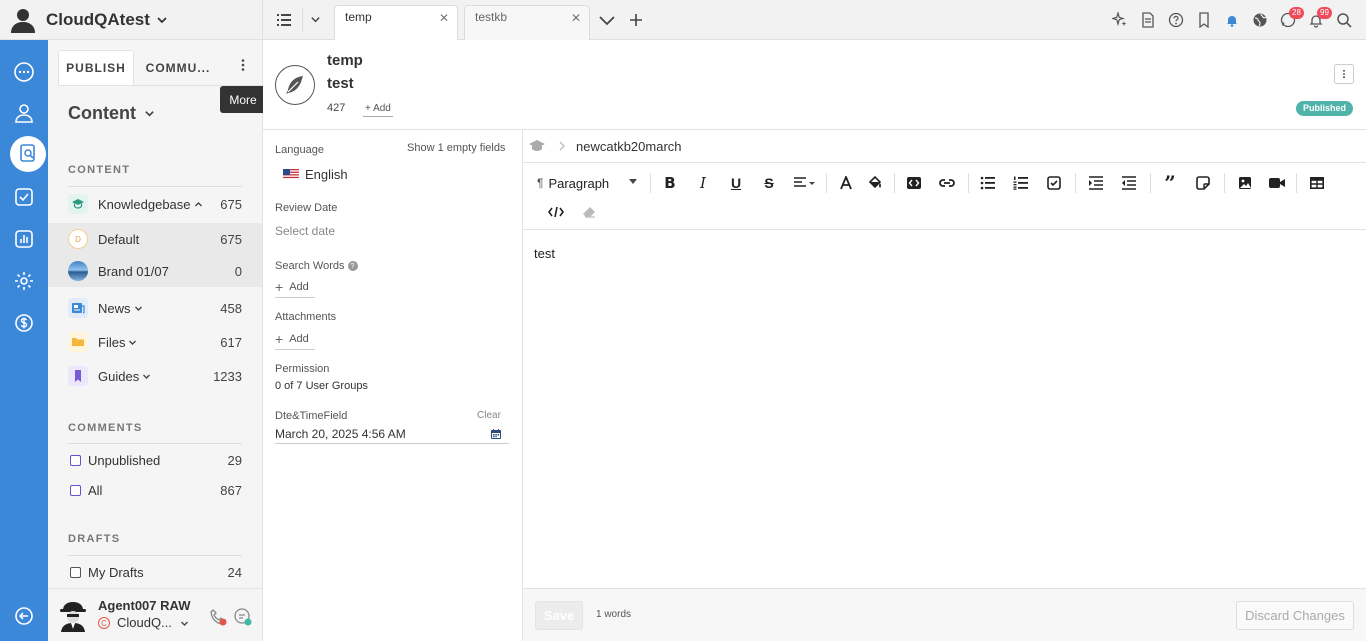 Image resolution: width=1366 pixels, height=641 pixels. What do you see at coordinates (589, 183) in the screenshot?
I see `block-style-select: ¶ Paragraph` at bounding box center [589, 183].